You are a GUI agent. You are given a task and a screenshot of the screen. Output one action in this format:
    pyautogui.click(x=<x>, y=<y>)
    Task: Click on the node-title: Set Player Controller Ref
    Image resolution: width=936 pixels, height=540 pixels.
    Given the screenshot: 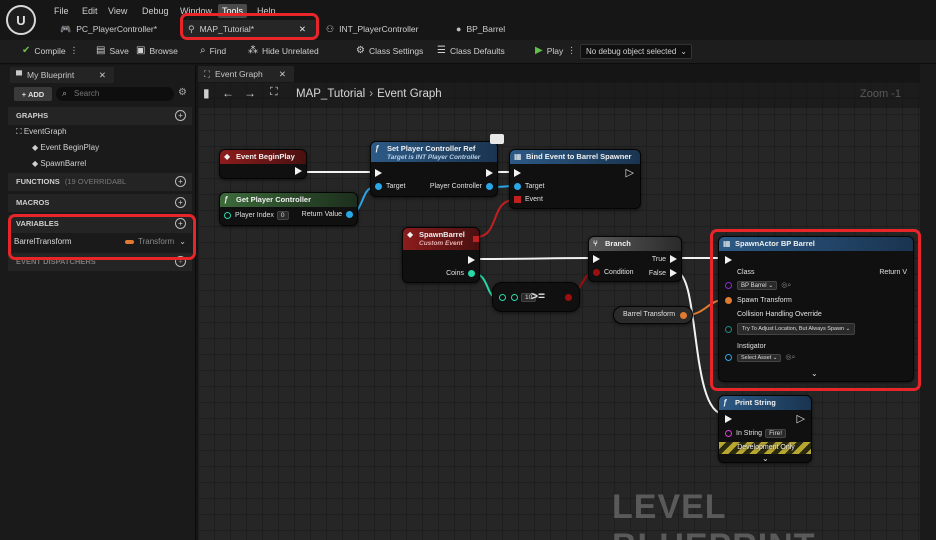 What is the action you would take?
    pyautogui.click(x=431, y=148)
    